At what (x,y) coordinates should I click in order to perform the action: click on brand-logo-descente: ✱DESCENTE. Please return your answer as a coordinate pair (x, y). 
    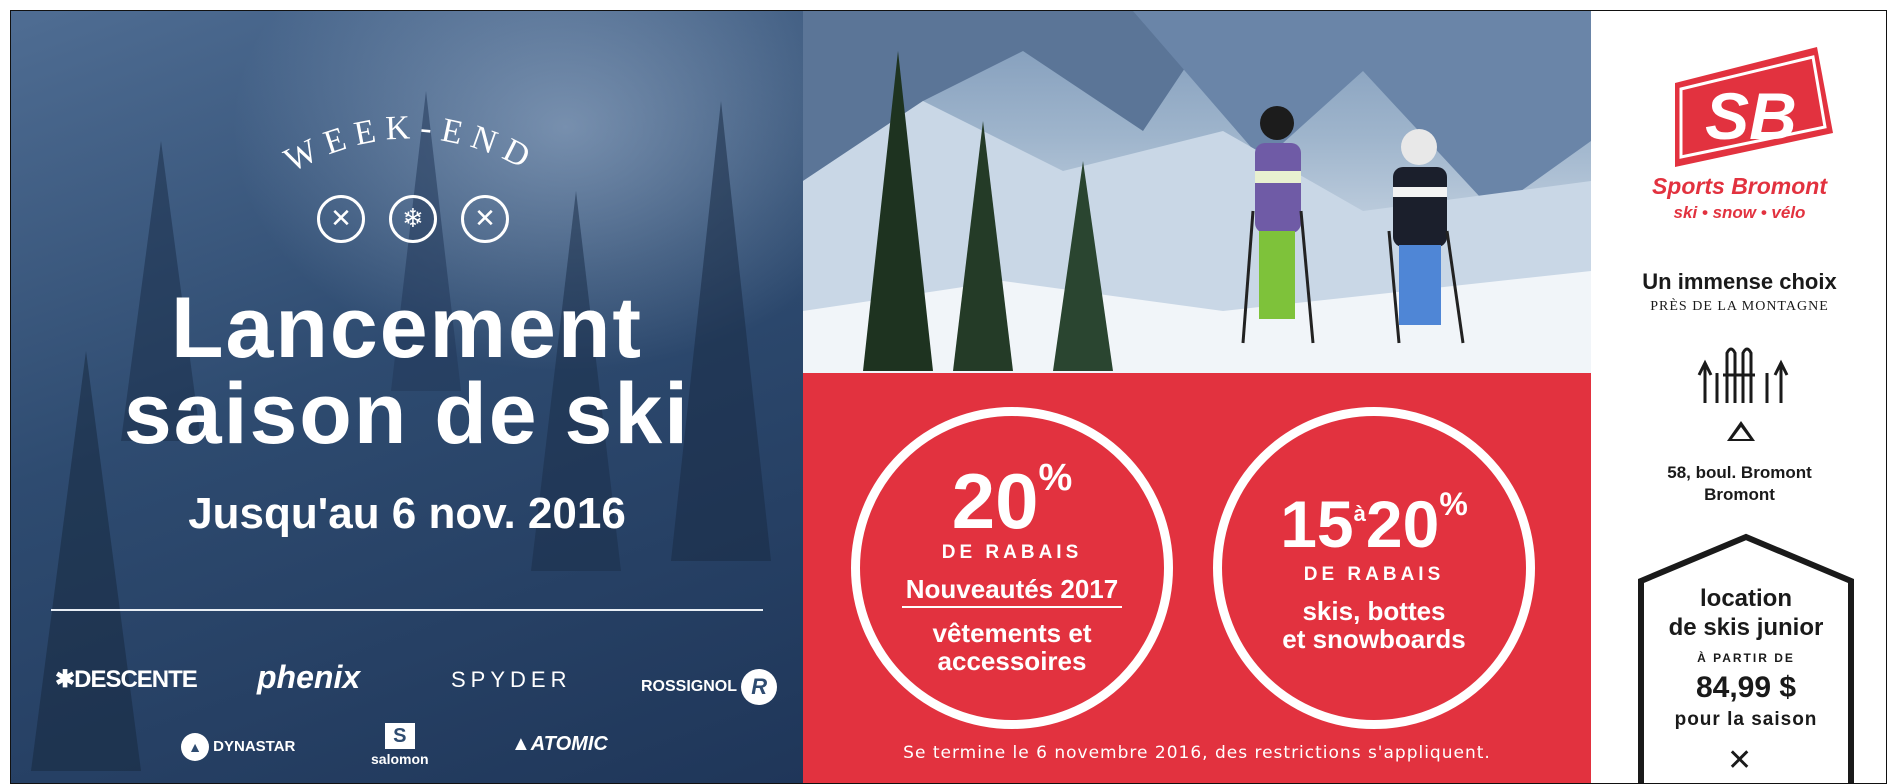
    Looking at the image, I should click on (126, 679).